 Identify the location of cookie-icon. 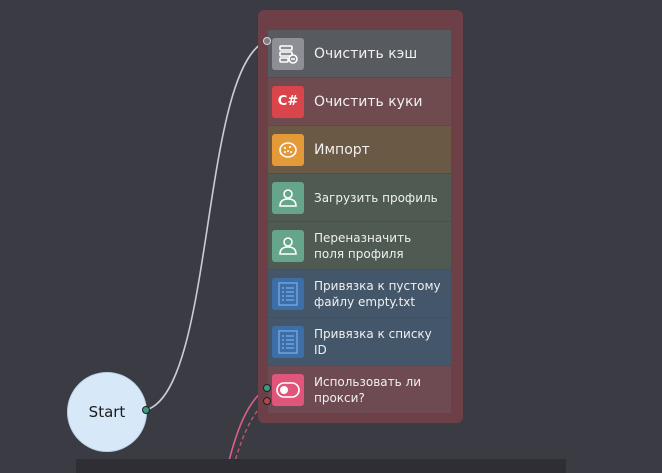
(288, 149).